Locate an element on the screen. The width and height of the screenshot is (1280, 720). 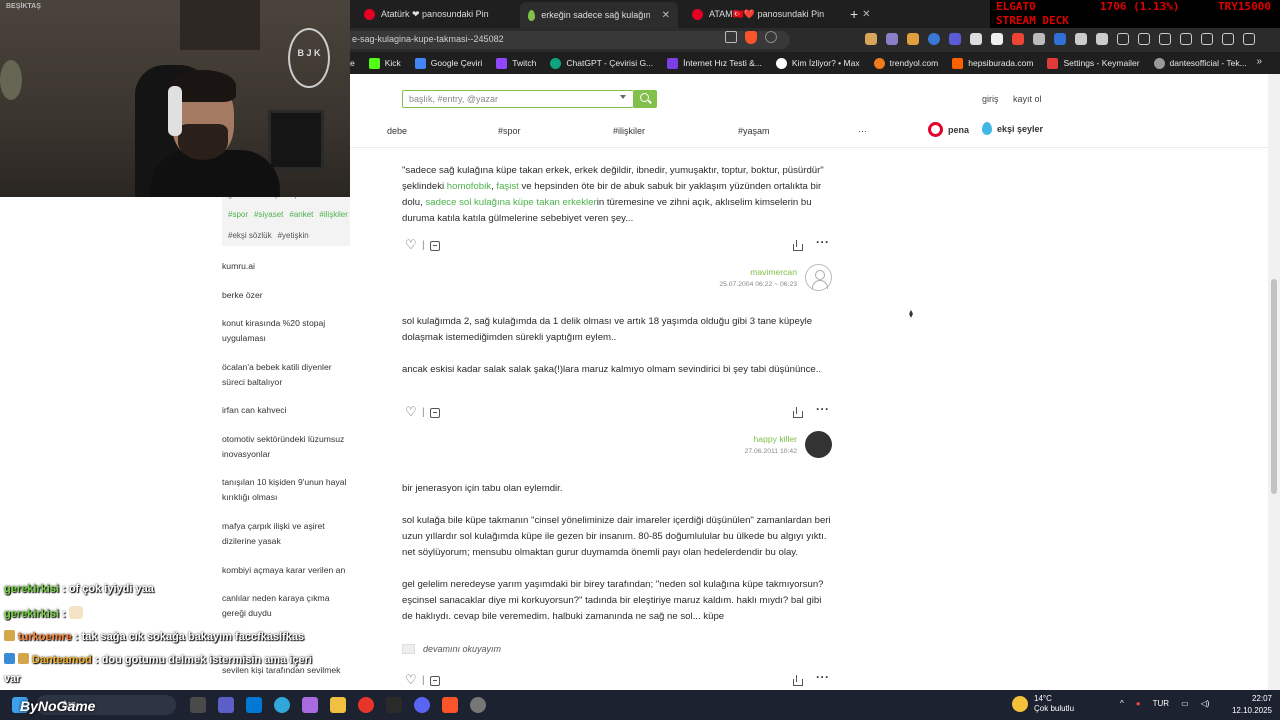
chip-spor: #spor is located at coordinates (238, 214).